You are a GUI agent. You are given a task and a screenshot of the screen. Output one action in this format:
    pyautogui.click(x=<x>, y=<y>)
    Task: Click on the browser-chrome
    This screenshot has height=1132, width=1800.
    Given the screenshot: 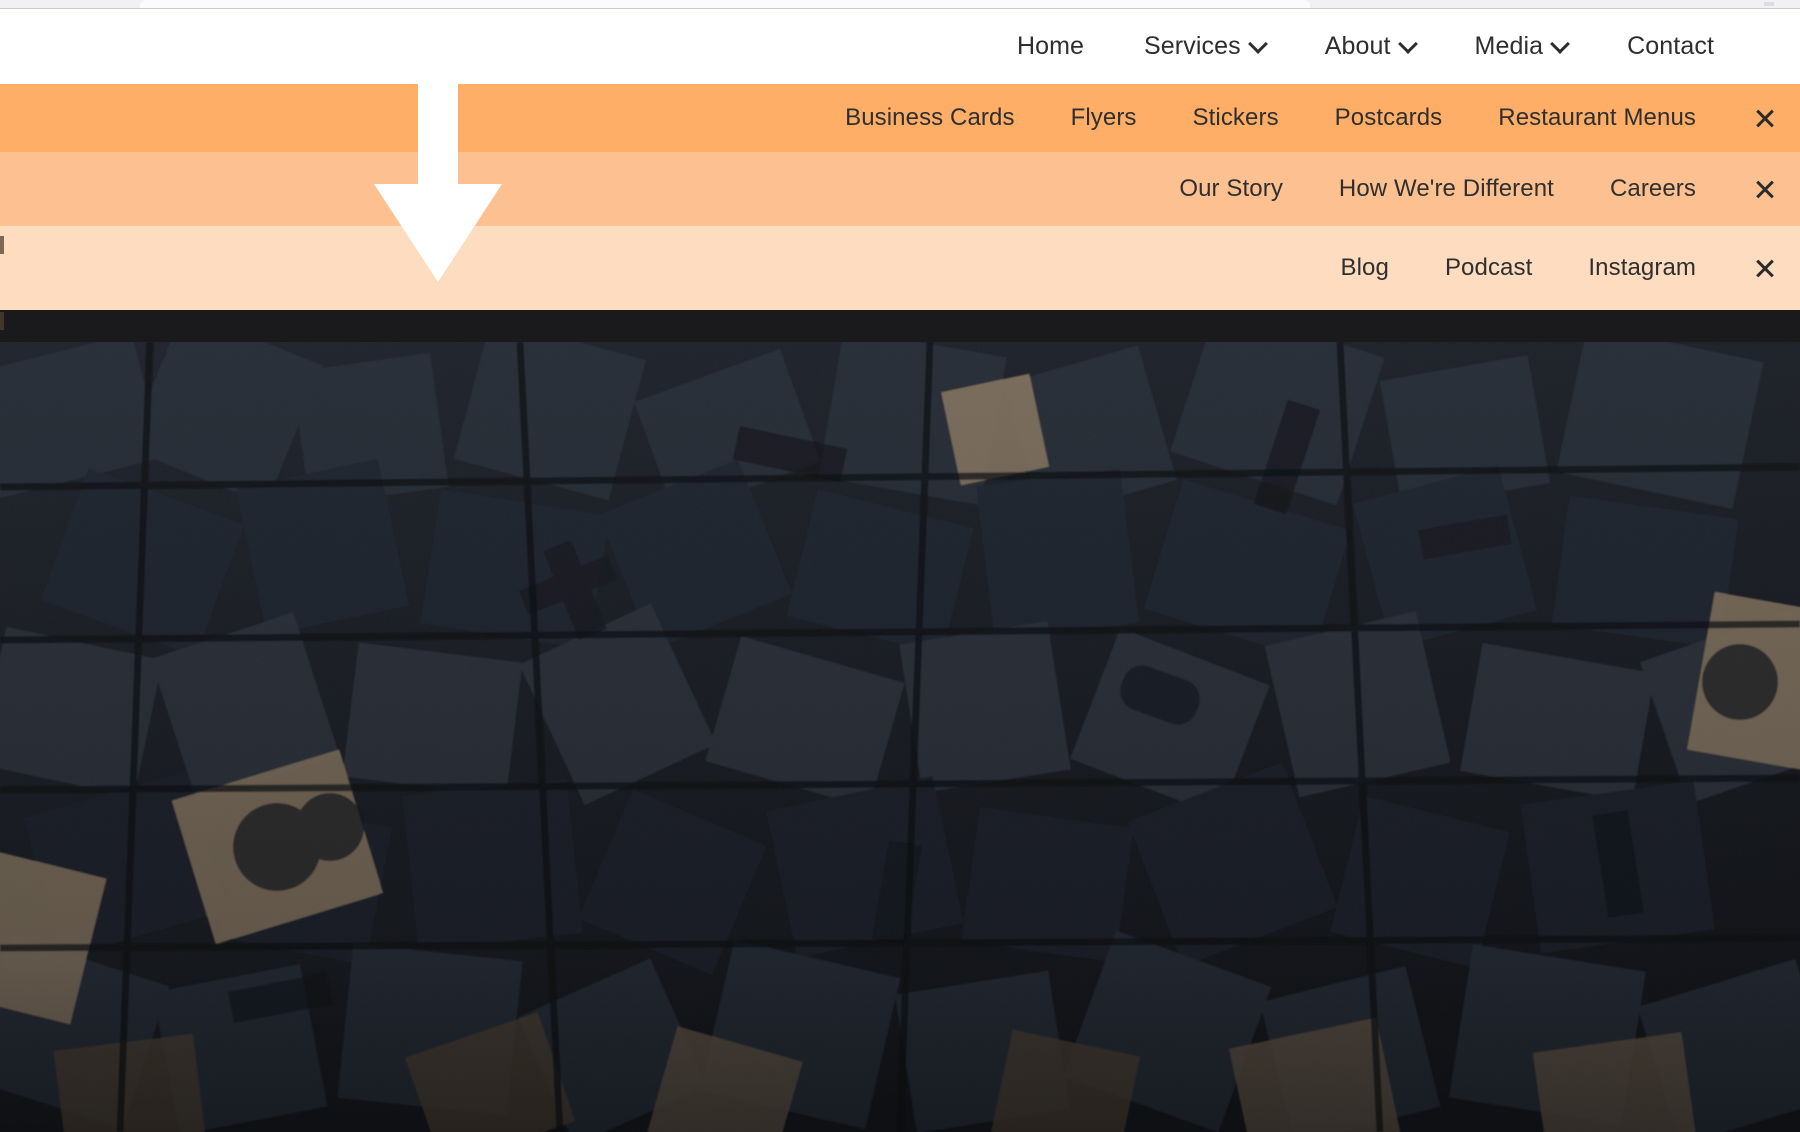 What is the action you would take?
    pyautogui.click(x=900, y=4)
    